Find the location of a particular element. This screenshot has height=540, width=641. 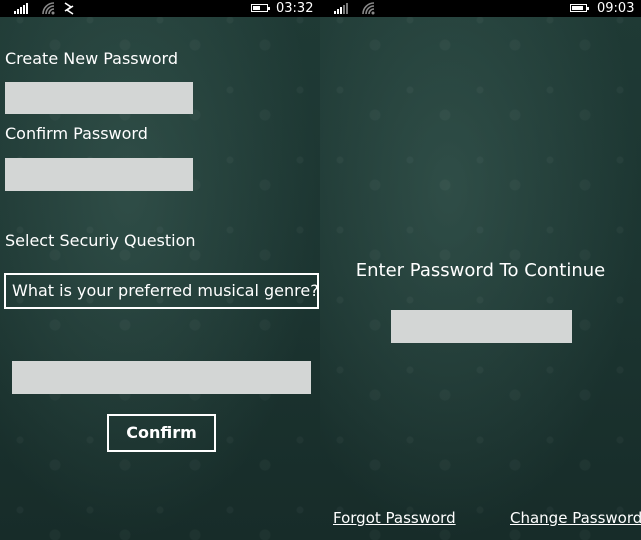

forgot-password-link: Forgot Password is located at coordinates (394, 518).